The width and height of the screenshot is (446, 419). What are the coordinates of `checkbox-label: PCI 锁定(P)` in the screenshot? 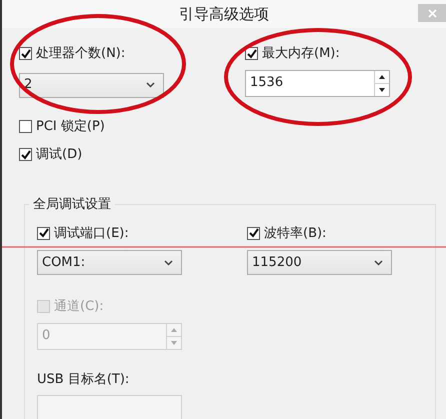 It's located at (70, 127).